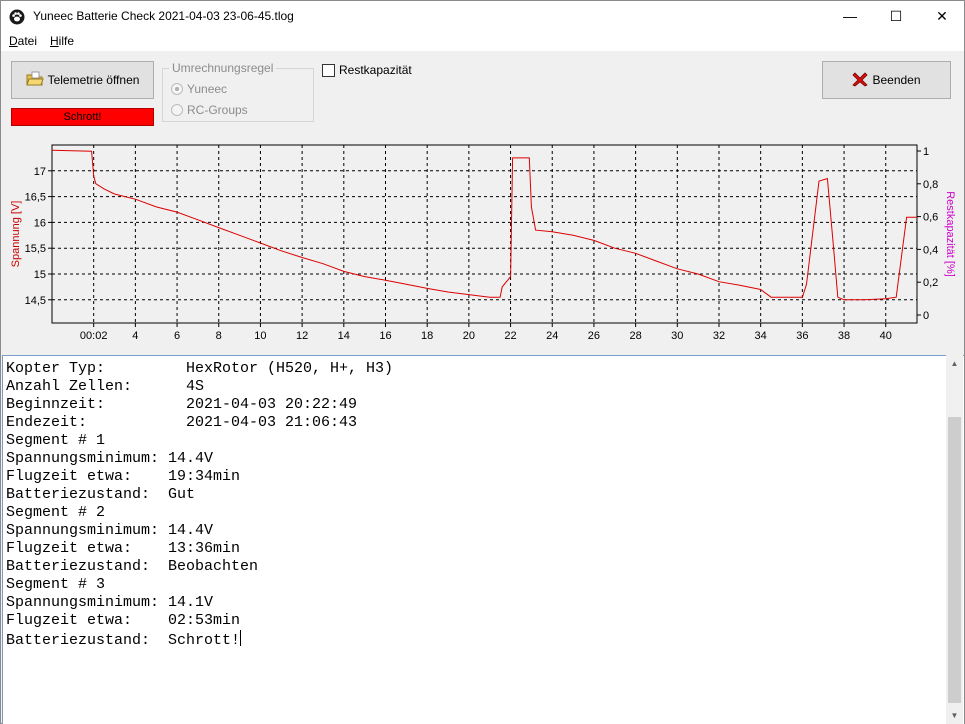 The image size is (965, 724). What do you see at coordinates (860, 80) in the screenshot?
I see `red-x-icon` at bounding box center [860, 80].